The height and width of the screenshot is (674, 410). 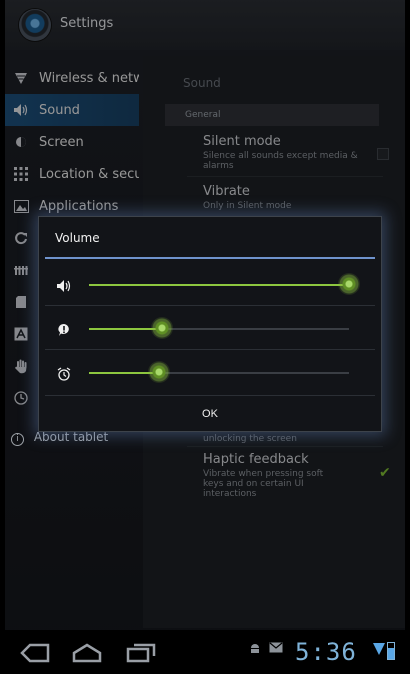 I want to click on notification-volume-slider, so click(x=219, y=328).